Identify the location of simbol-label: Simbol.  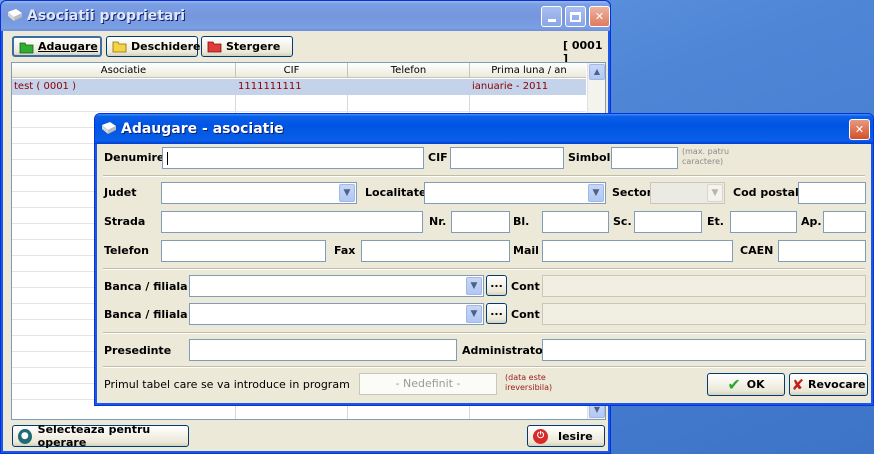
(589, 157).